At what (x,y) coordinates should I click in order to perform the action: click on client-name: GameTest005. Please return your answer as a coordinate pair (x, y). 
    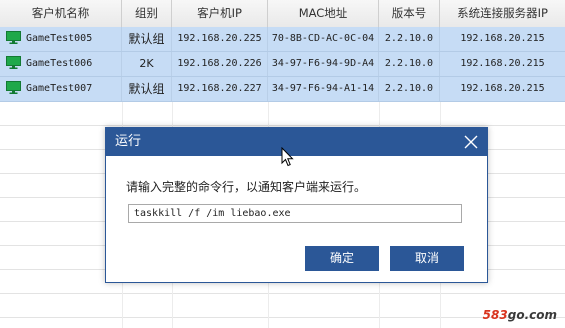
    Looking at the image, I should click on (59, 38).